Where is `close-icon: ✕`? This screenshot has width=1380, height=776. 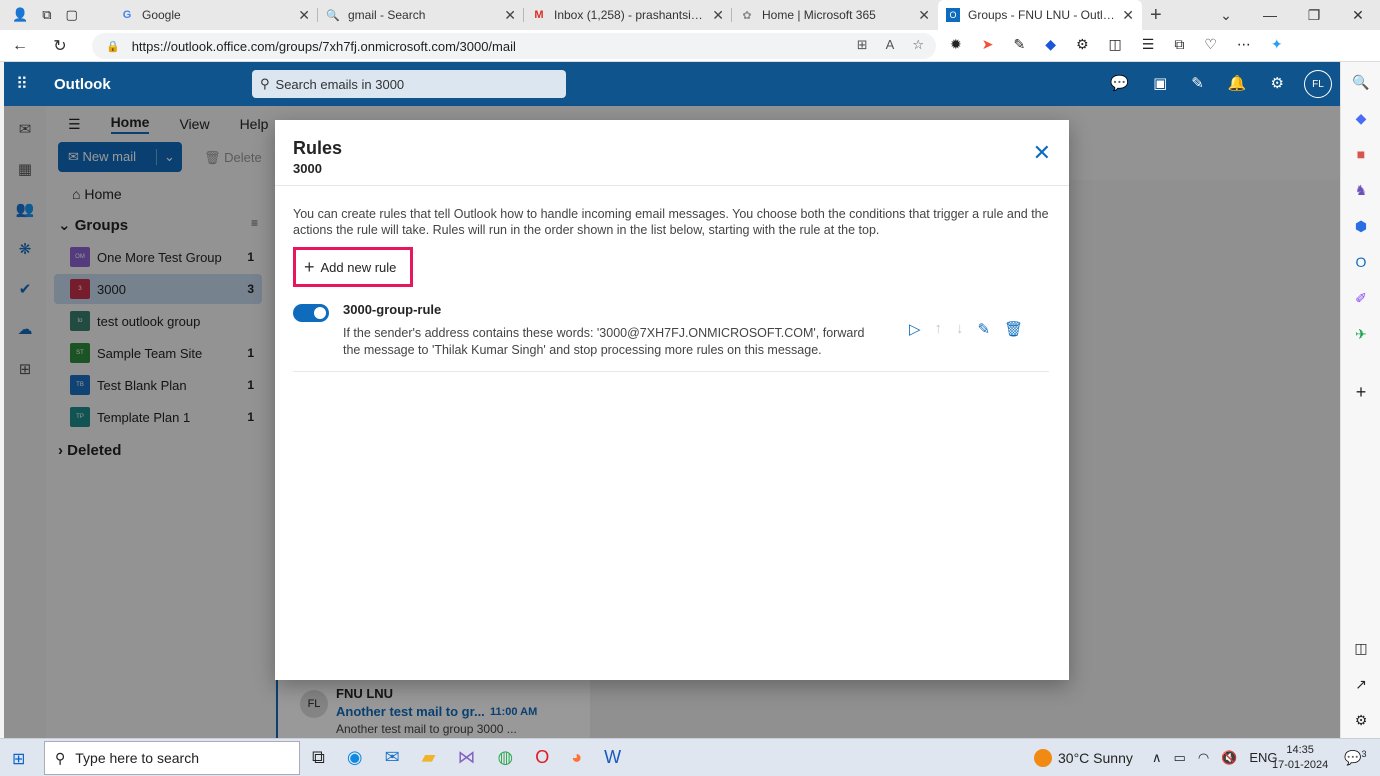
close-icon: ✕ is located at coordinates (1042, 153).